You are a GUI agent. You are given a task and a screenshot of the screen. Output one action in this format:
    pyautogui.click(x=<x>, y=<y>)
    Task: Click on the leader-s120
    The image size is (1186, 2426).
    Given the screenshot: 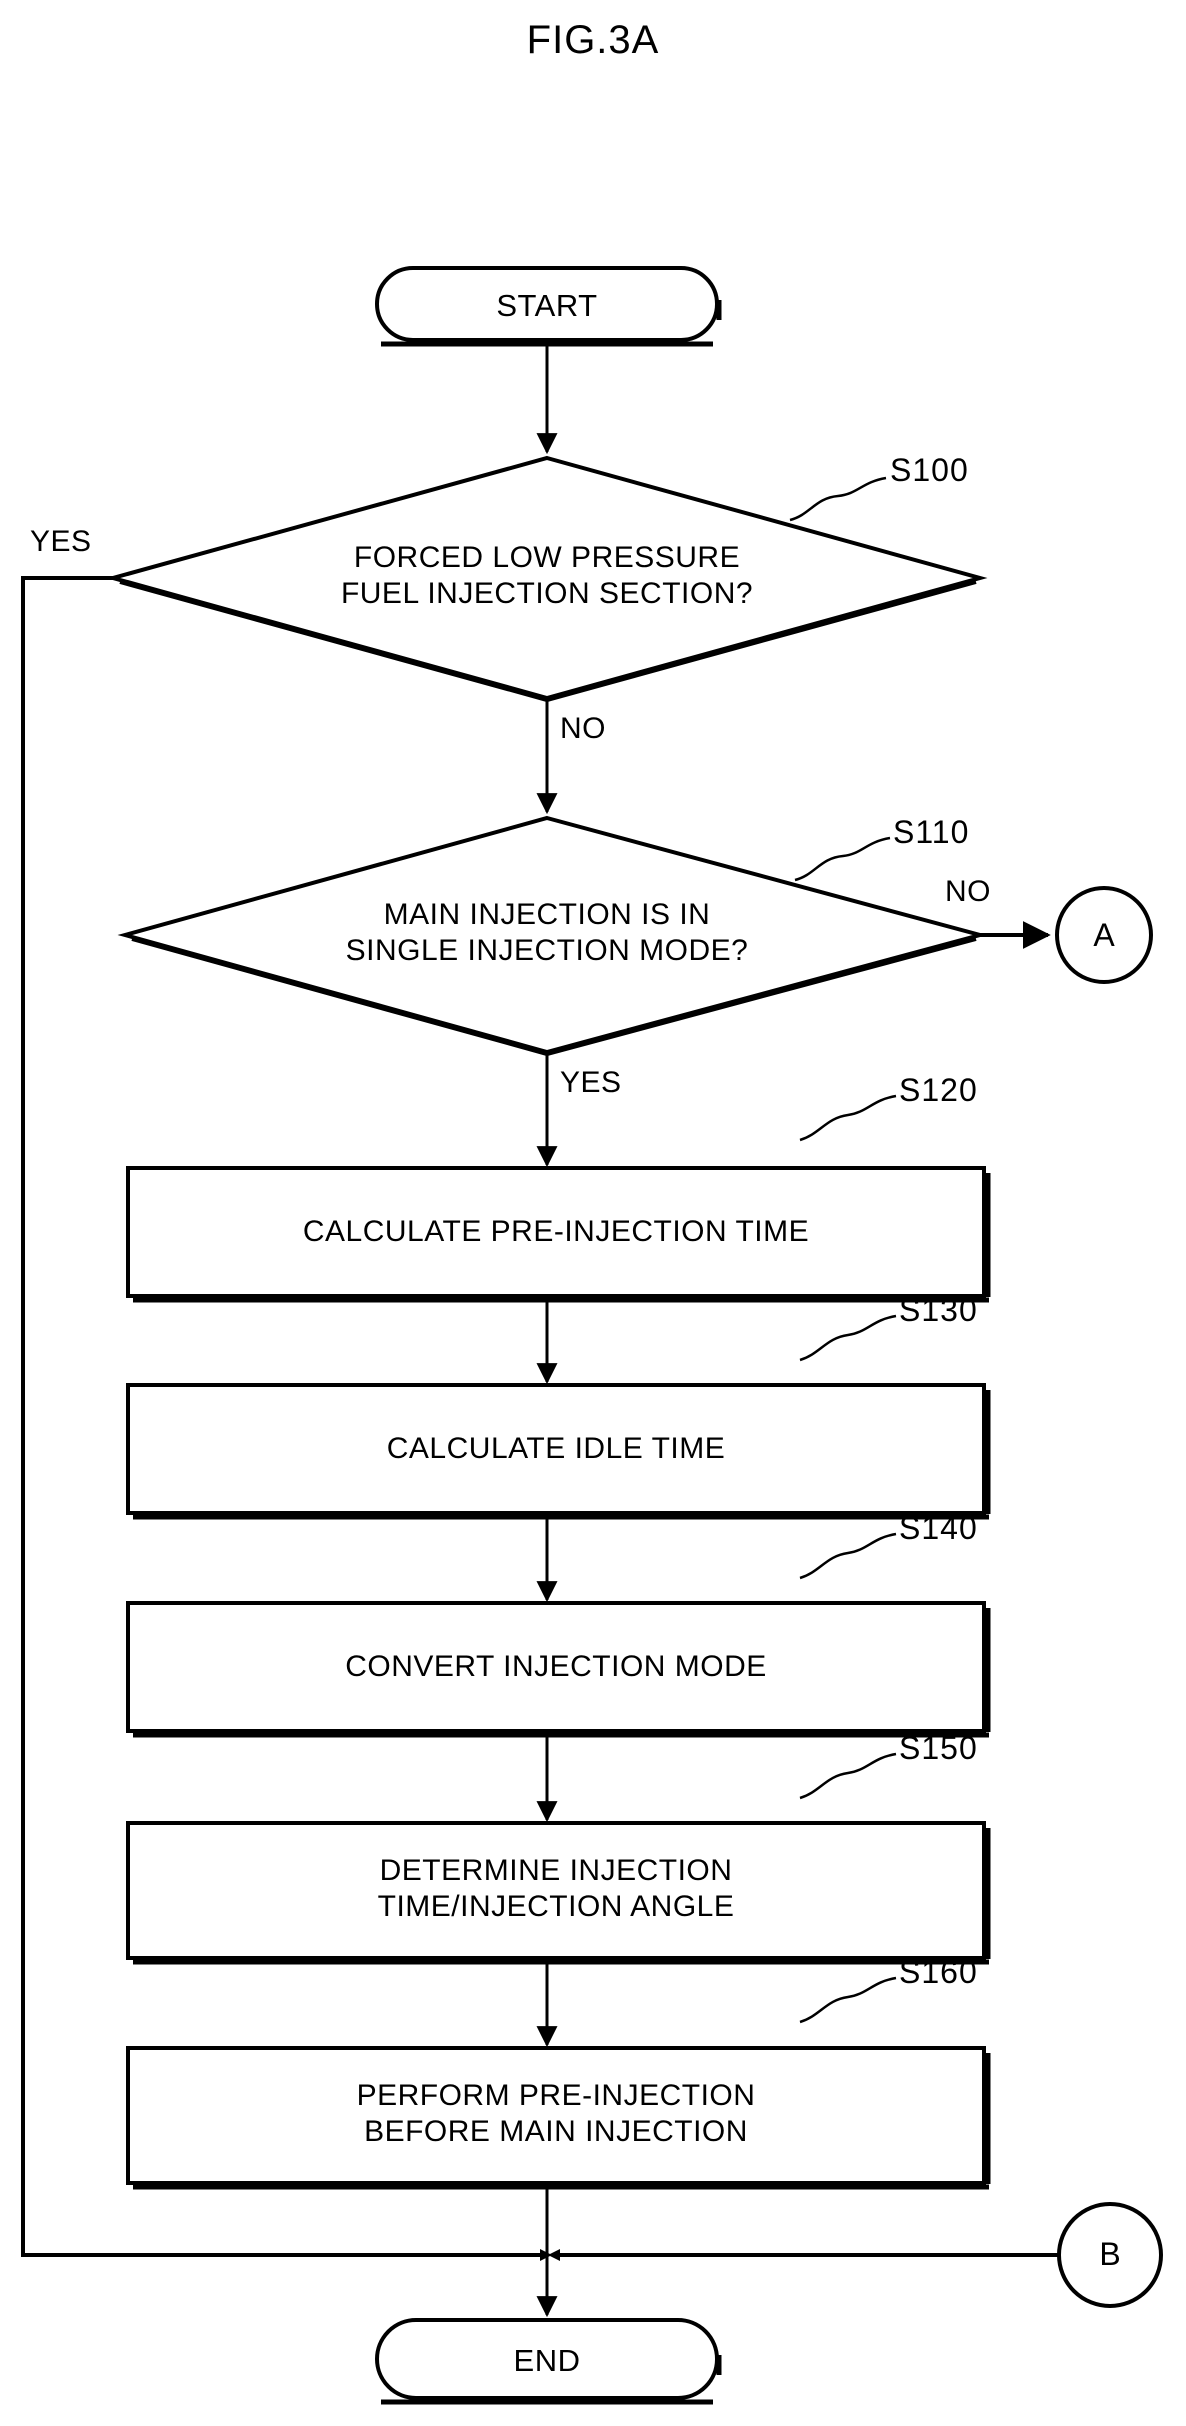 What is the action you would take?
    pyautogui.click(x=848, y=1118)
    